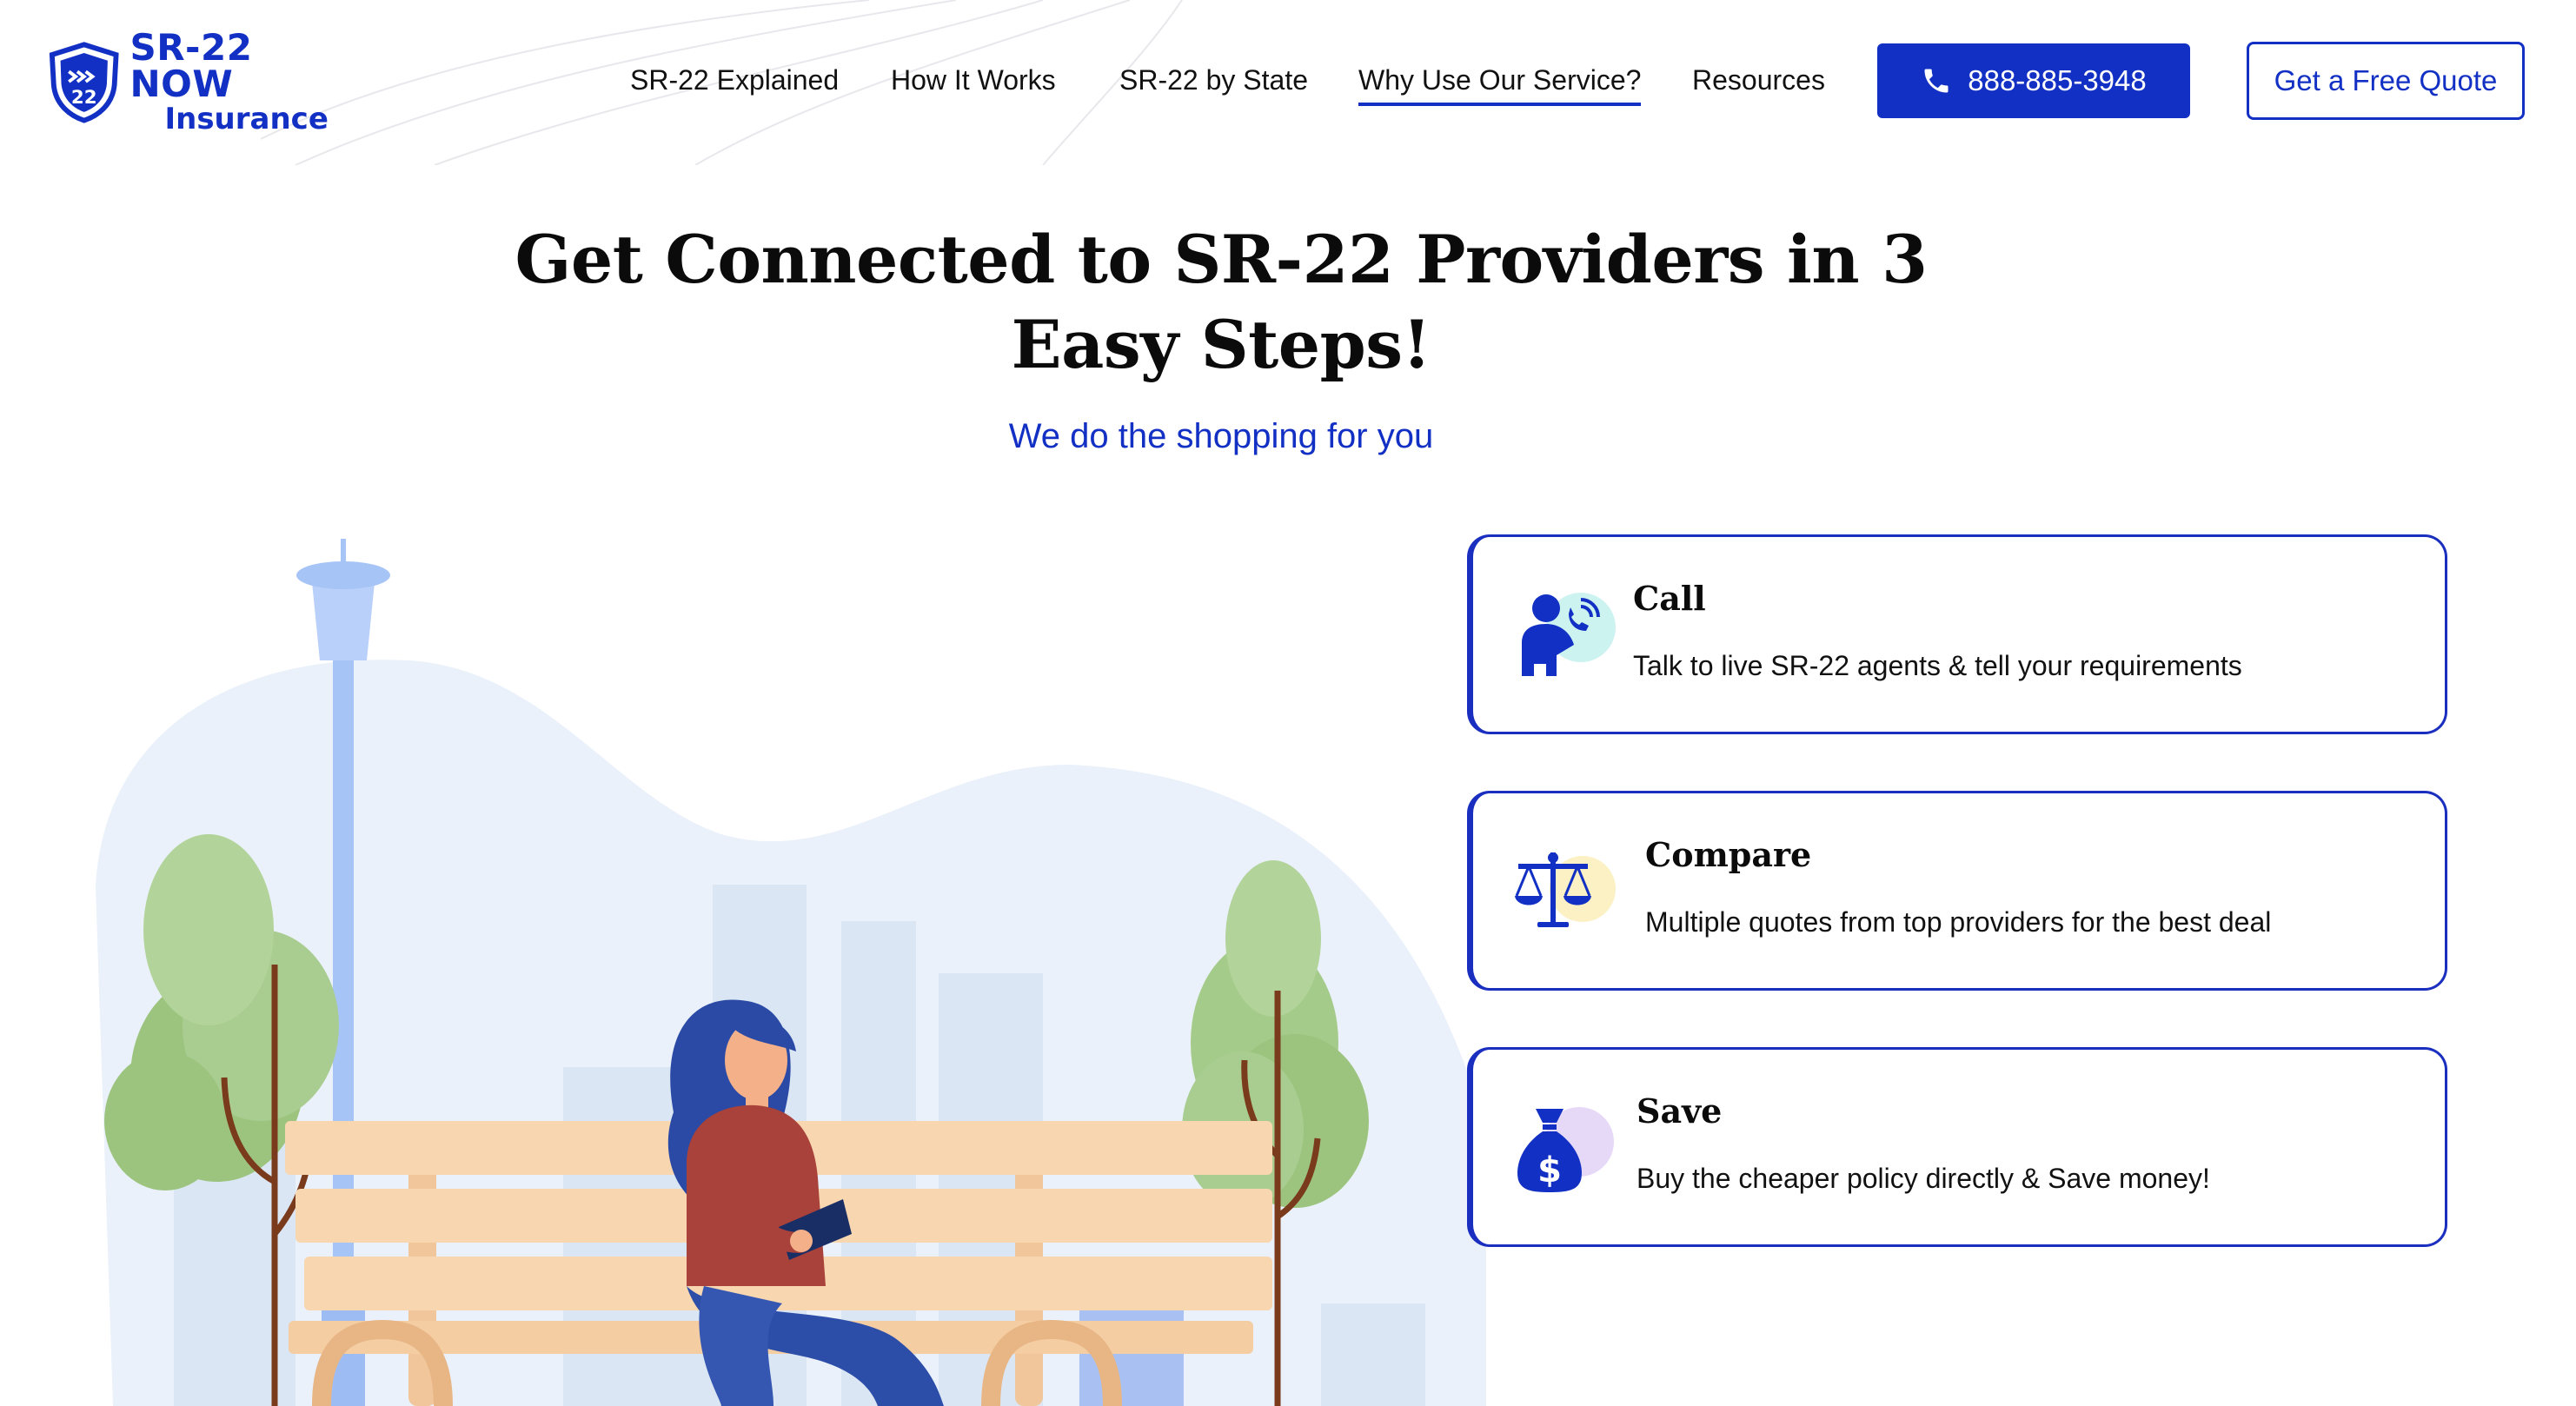 Image resolution: width=2576 pixels, height=1406 pixels. What do you see at coordinates (1500, 84) in the screenshot?
I see `nav-why-use-our-service: Why Use Our Service?` at bounding box center [1500, 84].